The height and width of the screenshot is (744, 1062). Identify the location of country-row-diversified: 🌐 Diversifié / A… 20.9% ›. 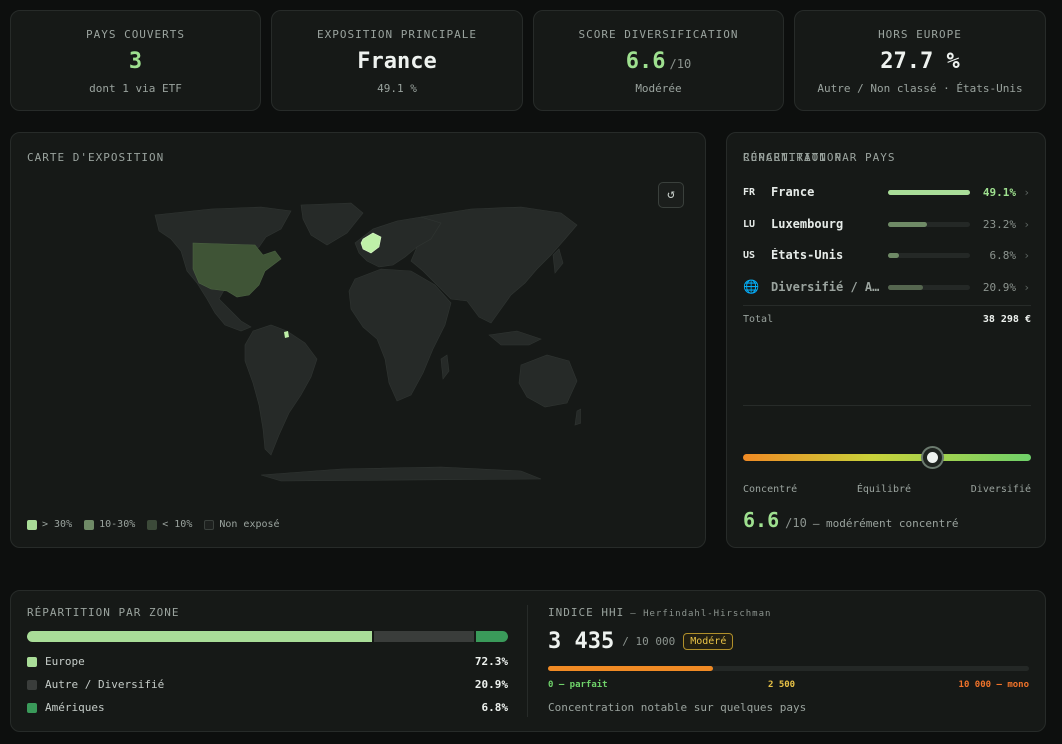
(888, 287).